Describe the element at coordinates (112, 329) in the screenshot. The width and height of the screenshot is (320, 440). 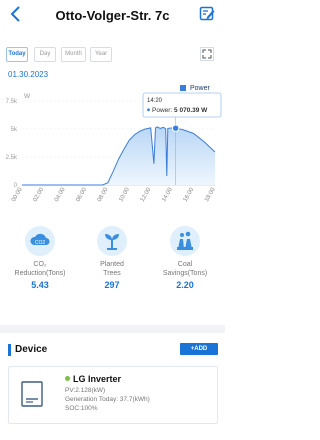
I see `section-divider` at that location.